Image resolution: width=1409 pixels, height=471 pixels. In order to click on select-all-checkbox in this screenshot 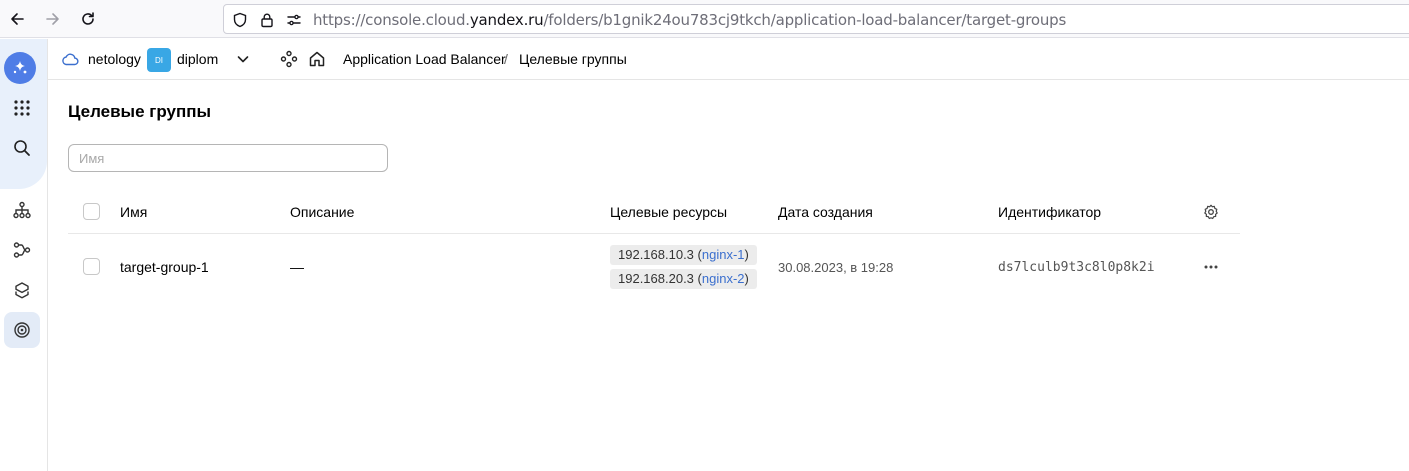, I will do `click(91, 211)`.